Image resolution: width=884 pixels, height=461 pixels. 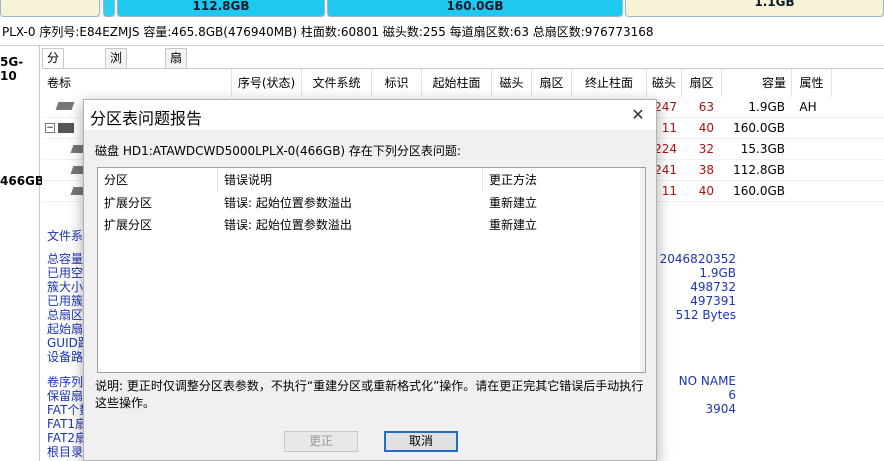 What do you see at coordinates (706, 170) in the screenshot?
I see `end-sector-cell: 38` at bounding box center [706, 170].